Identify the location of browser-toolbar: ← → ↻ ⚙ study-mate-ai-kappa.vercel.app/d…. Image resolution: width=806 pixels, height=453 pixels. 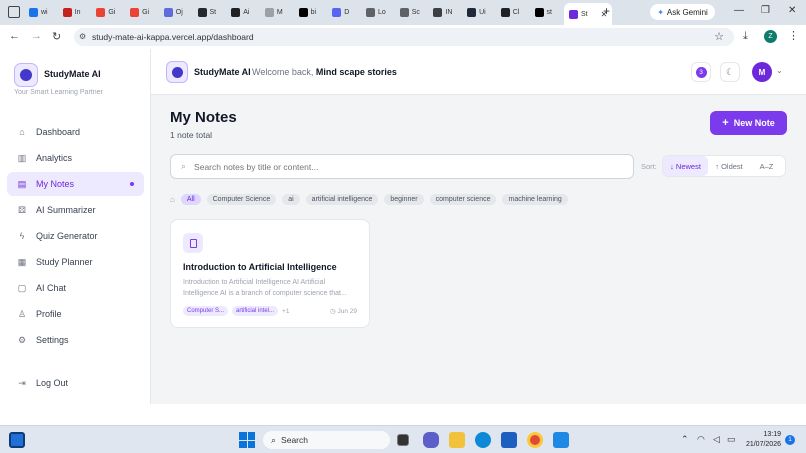
(403, 37).